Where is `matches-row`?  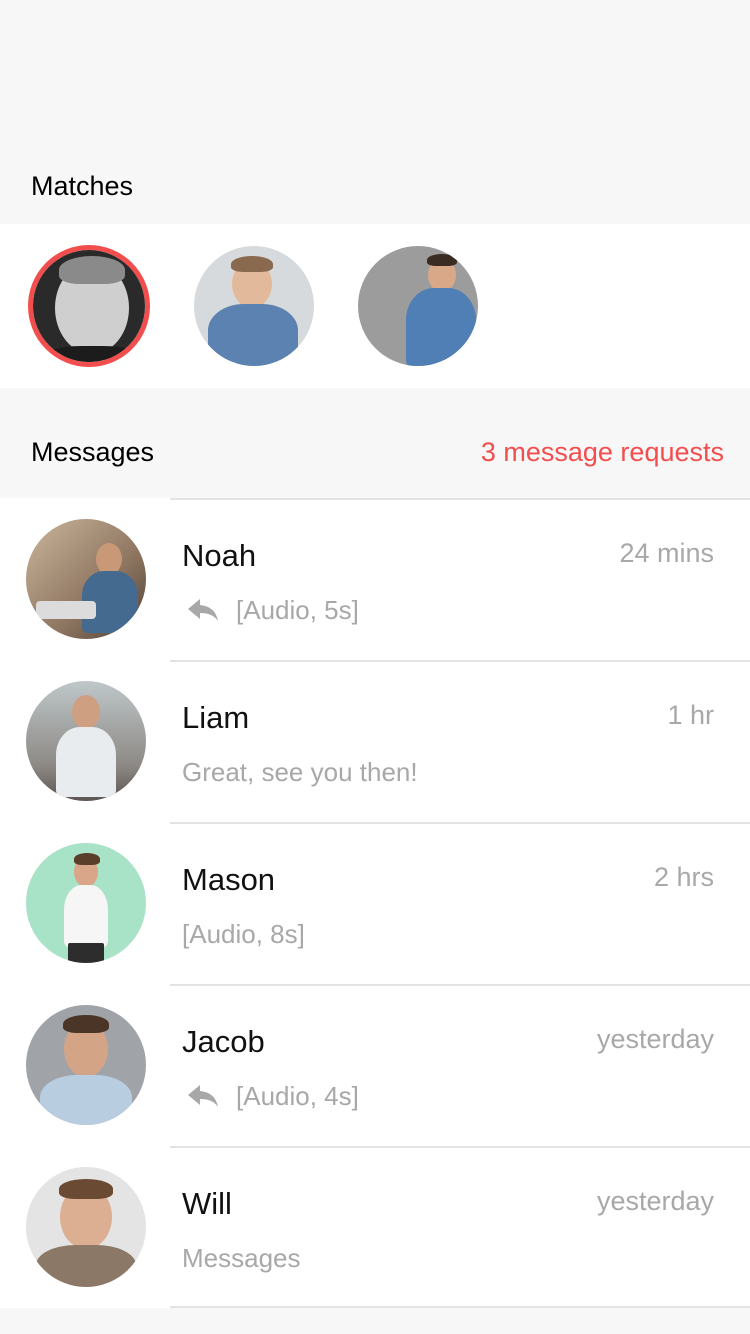
matches-row is located at coordinates (375, 306).